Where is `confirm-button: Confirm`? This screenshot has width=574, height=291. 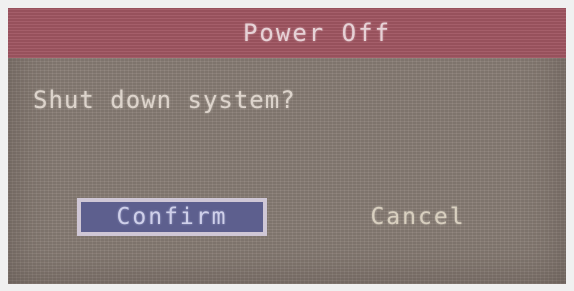
confirm-button: Confirm is located at coordinates (172, 217).